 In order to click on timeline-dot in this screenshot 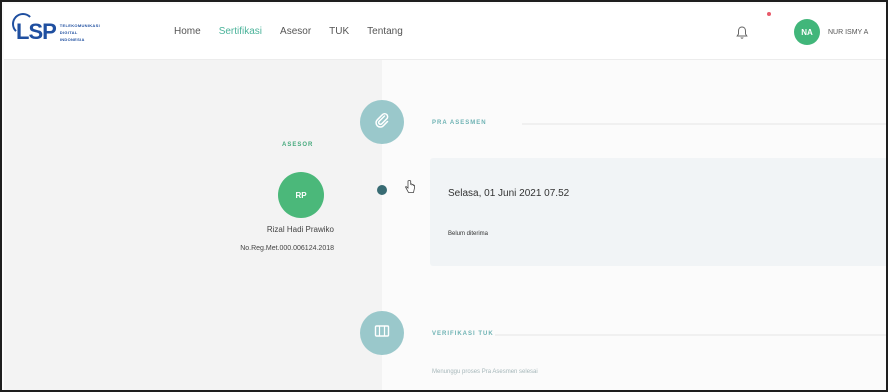, I will do `click(382, 190)`.